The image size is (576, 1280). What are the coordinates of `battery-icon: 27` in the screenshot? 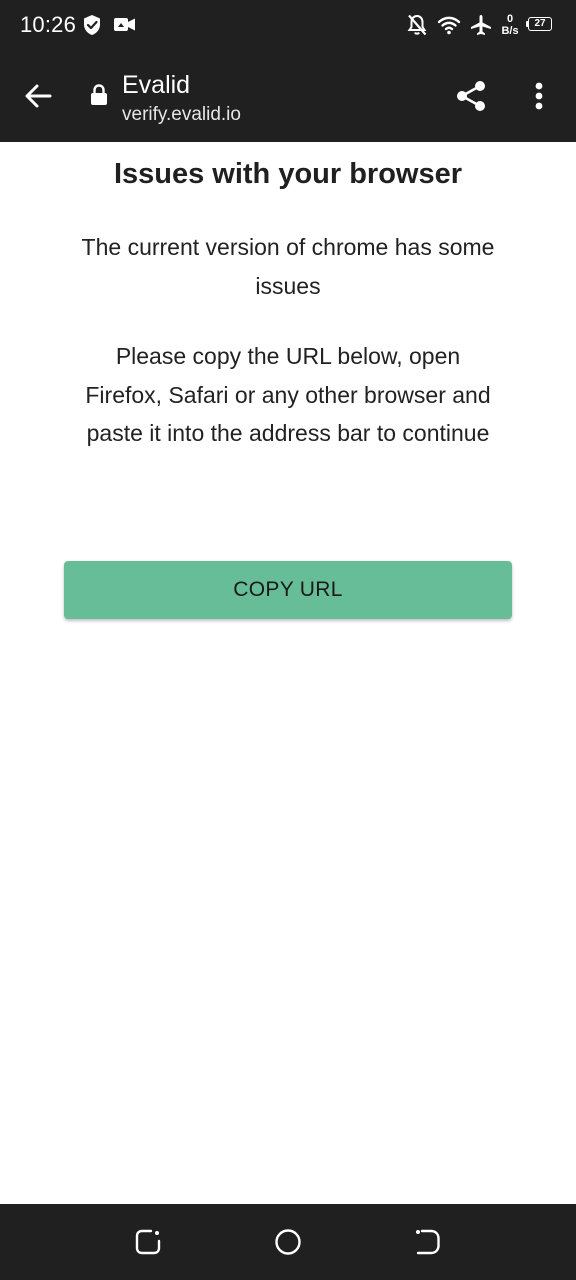 It's located at (540, 25).